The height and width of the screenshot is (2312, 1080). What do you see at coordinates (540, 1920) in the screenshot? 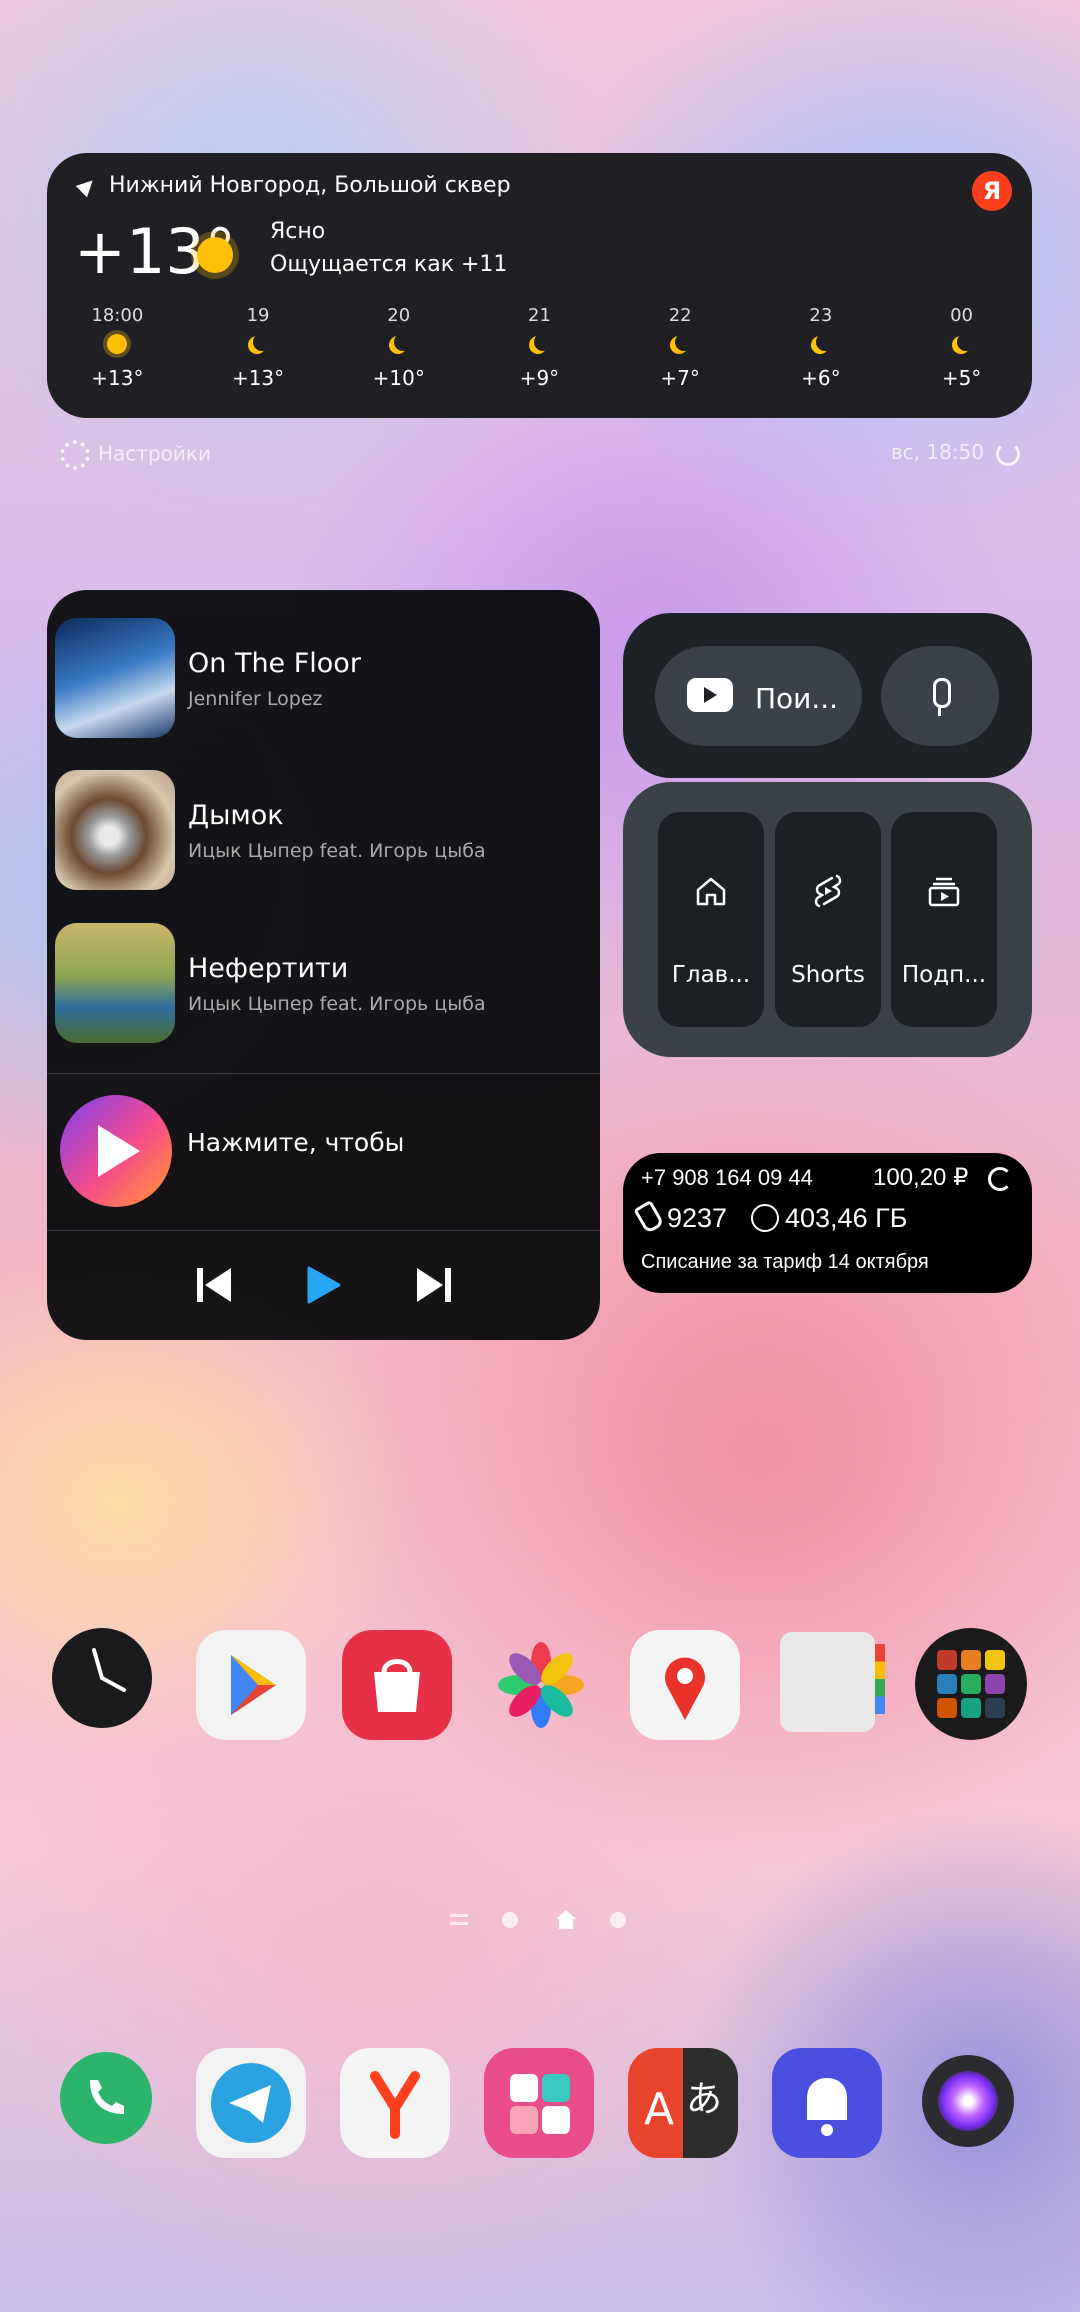
I see `page-indicator` at bounding box center [540, 1920].